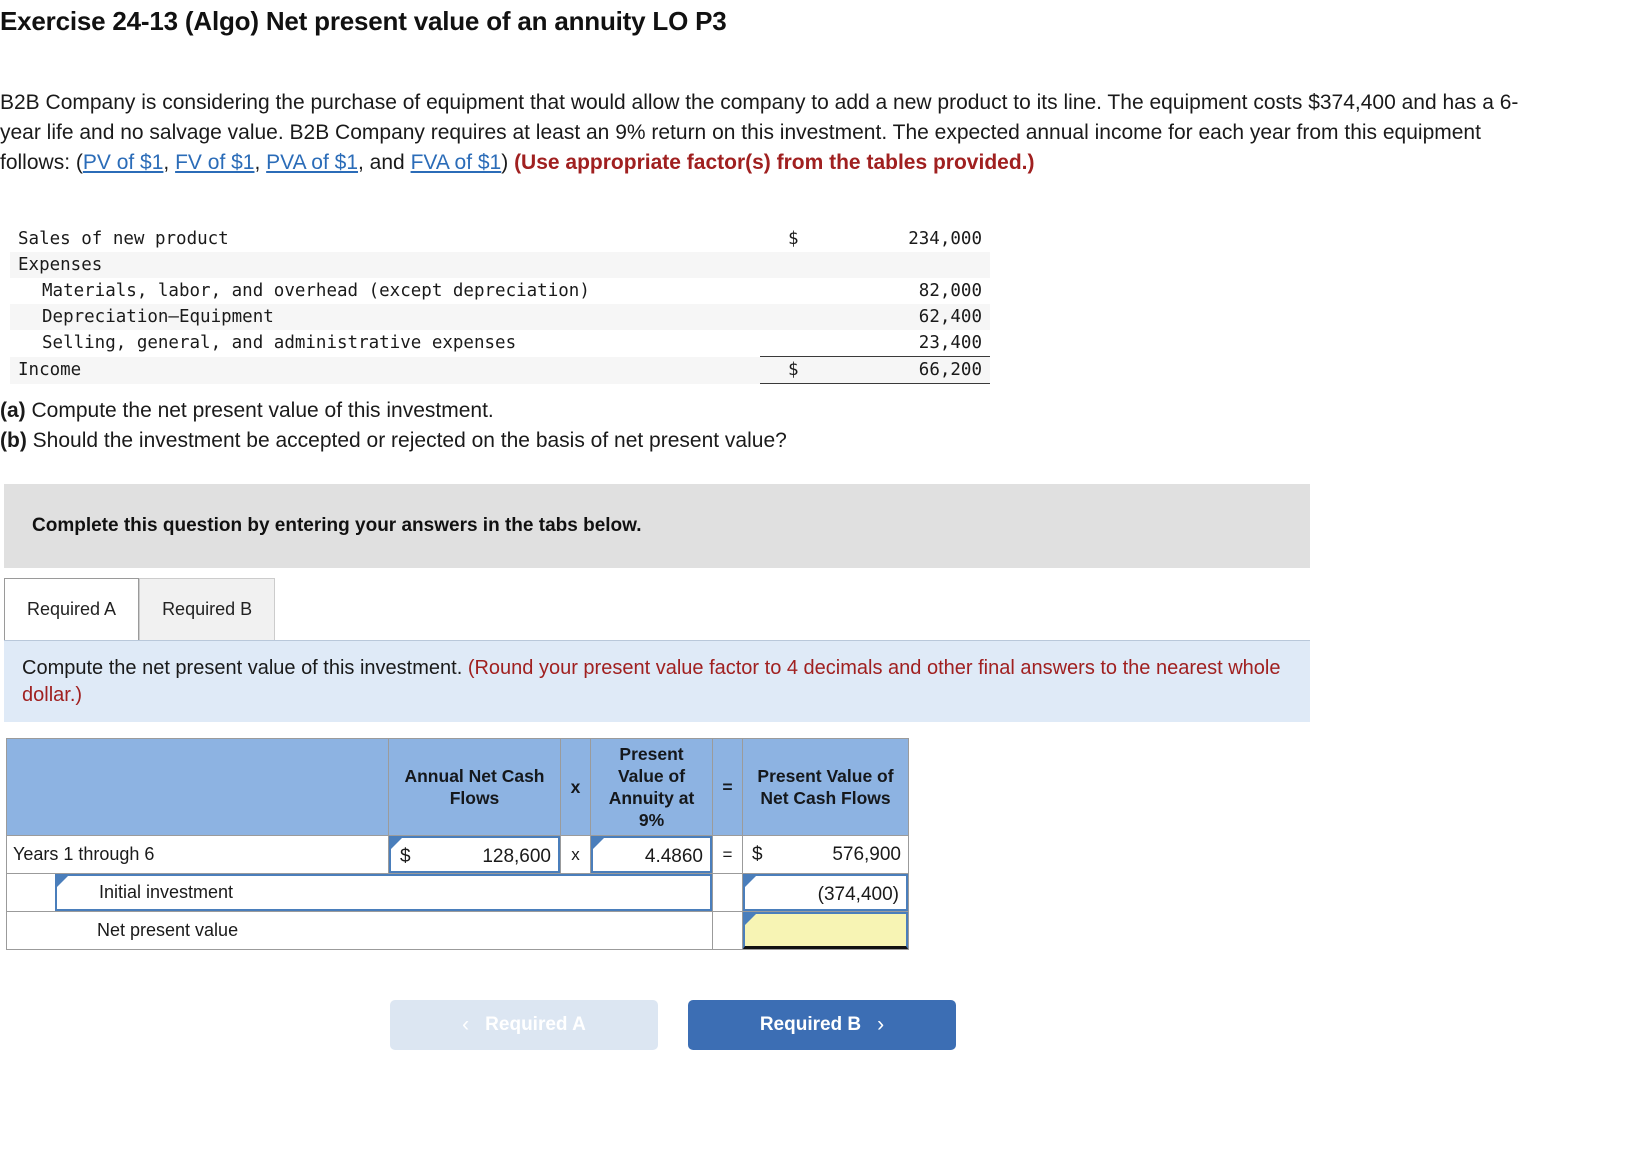 This screenshot has width=1638, height=1162. I want to click on requirement-b-tag: (b), so click(13, 440).